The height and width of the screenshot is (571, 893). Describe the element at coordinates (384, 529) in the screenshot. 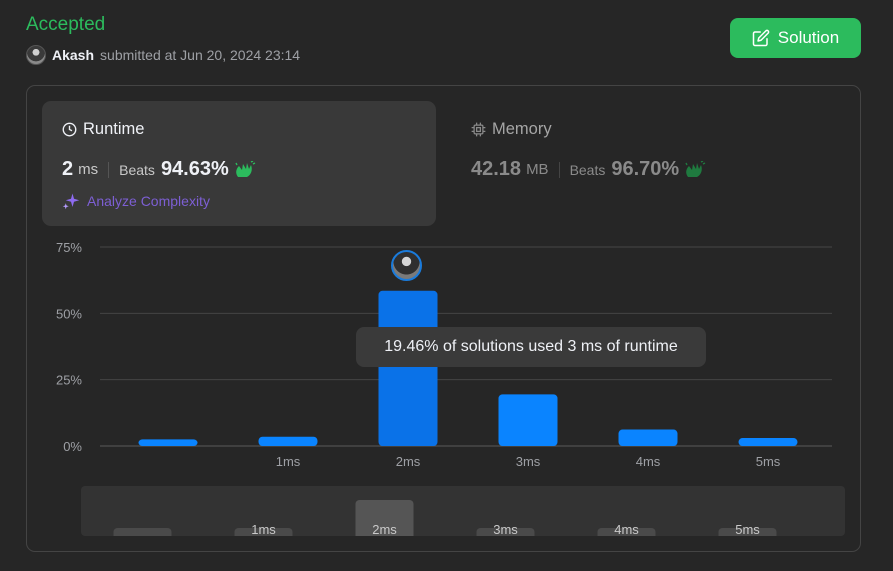

I see `navigator-label: 2ms` at that location.